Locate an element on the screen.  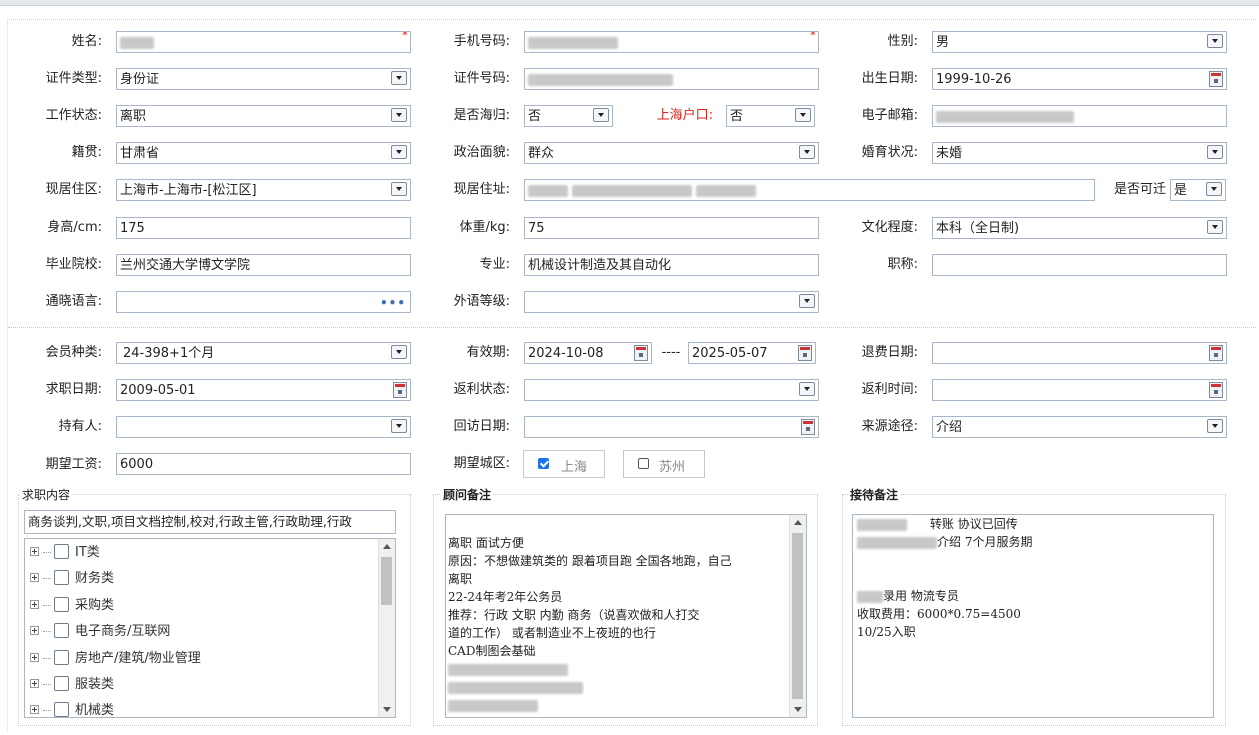
birth-date-input: 1999-10-26 is located at coordinates (1079, 79).